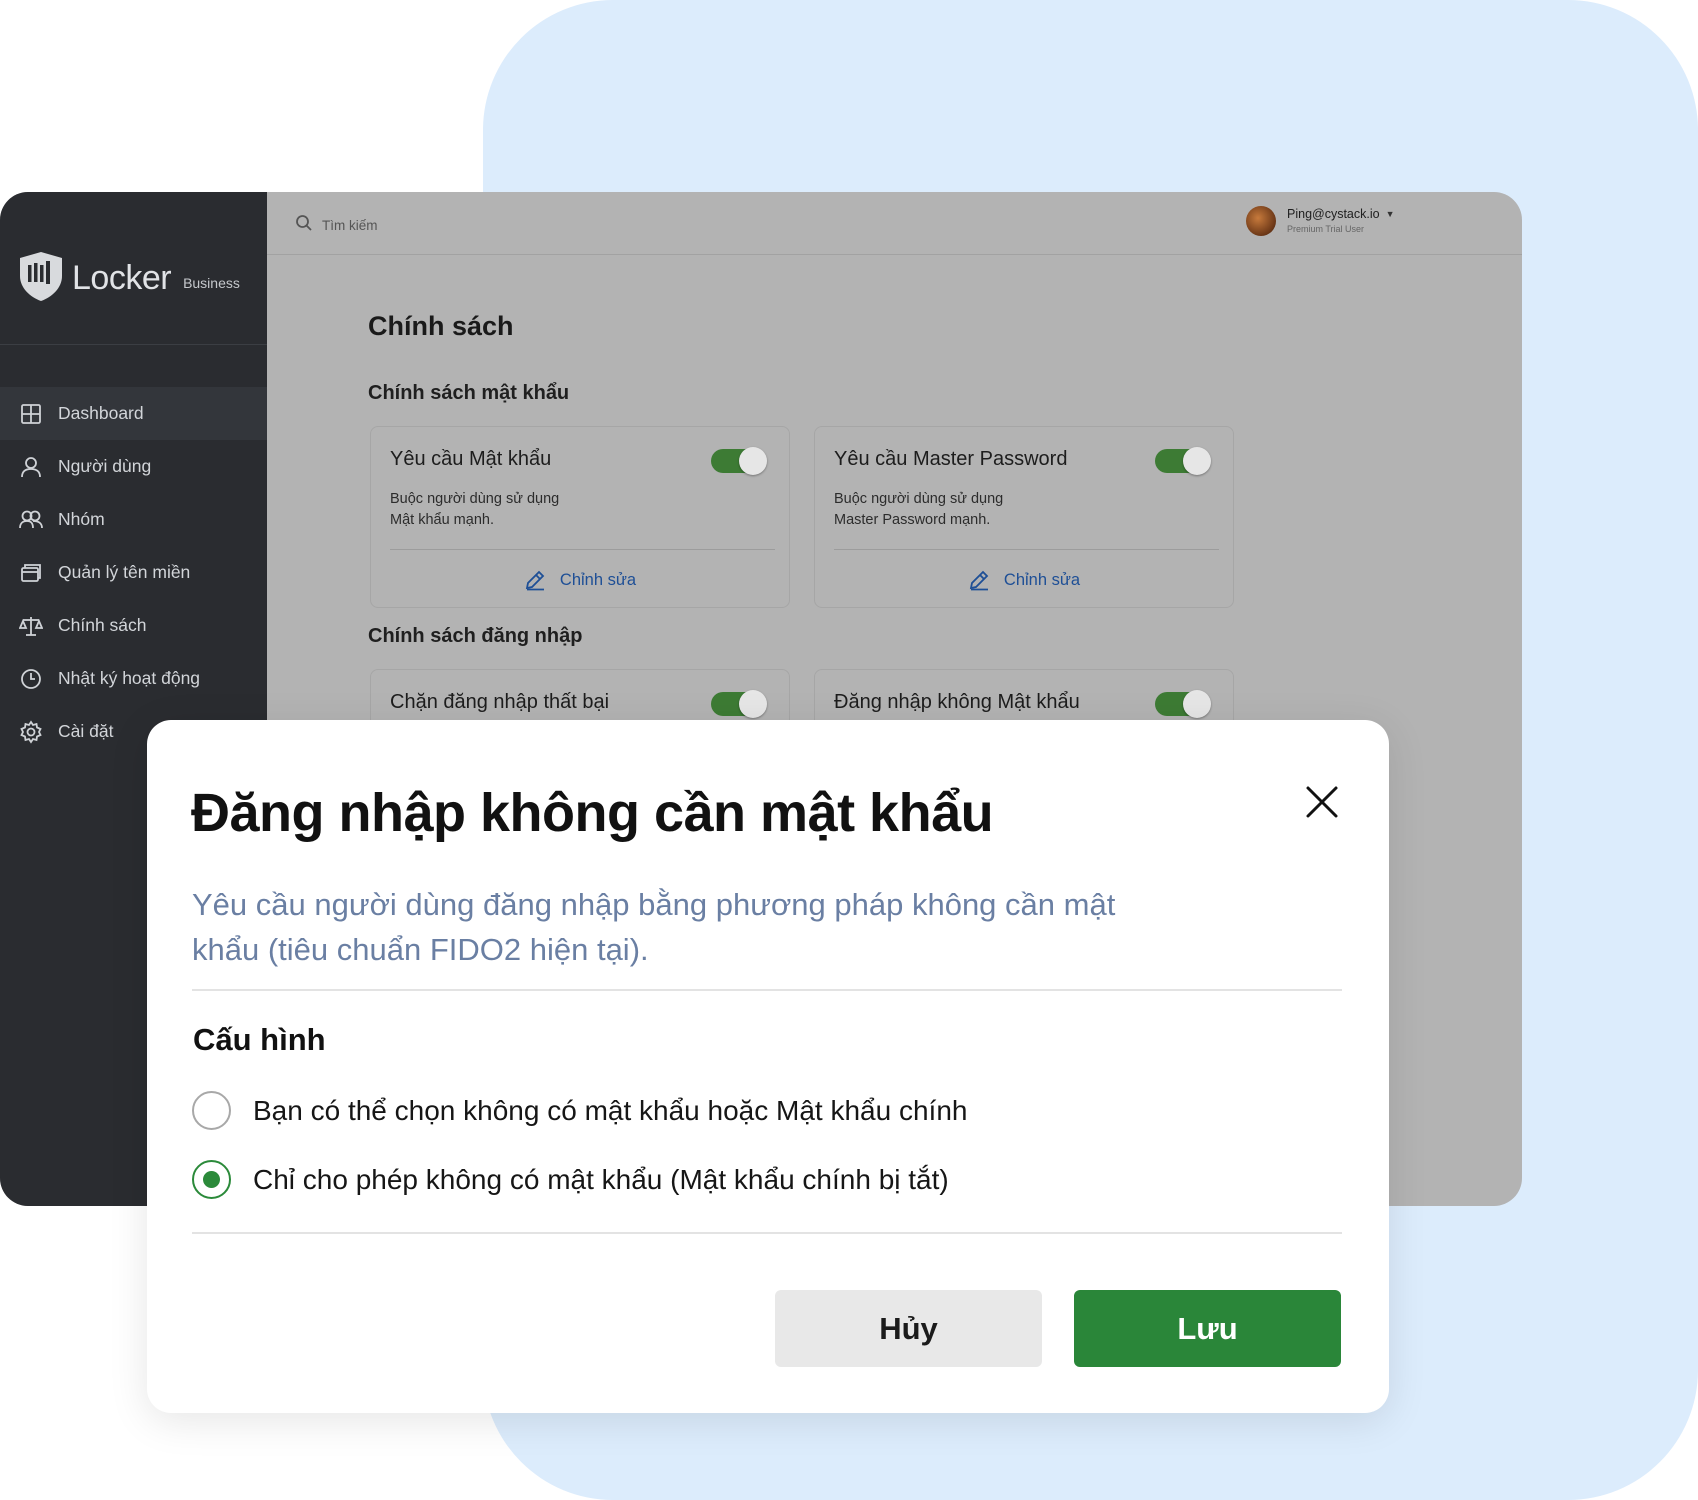  What do you see at coordinates (912, 520) in the screenshot?
I see `card-desc-line: Master Password mạnh.` at bounding box center [912, 520].